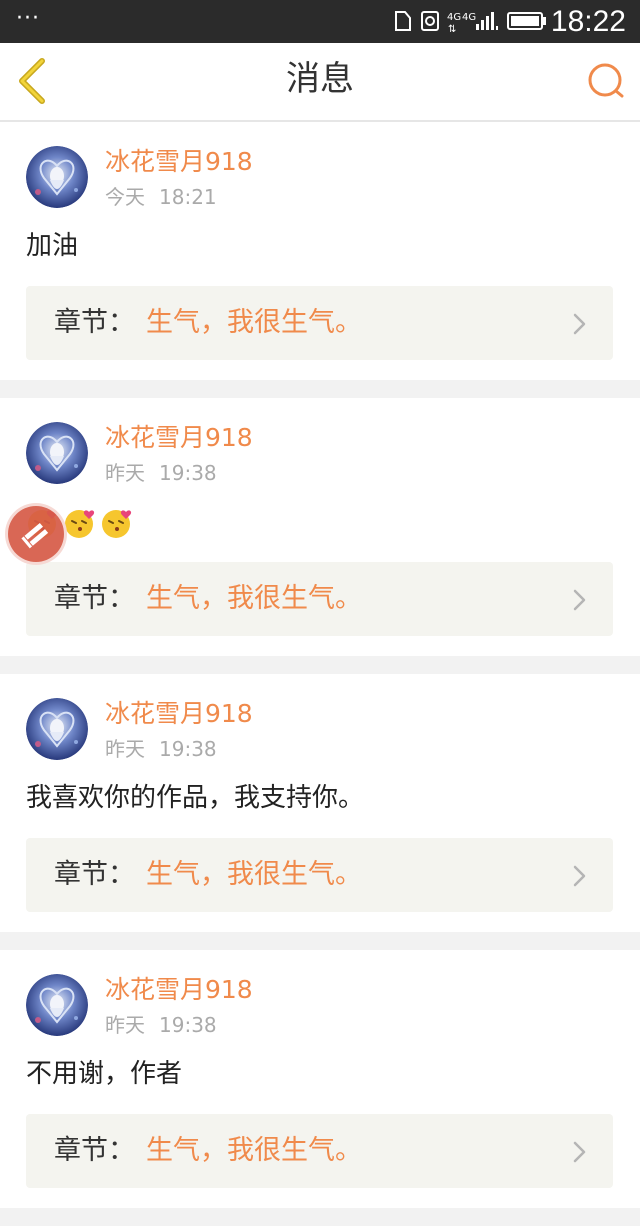 The width and height of the screenshot is (640, 1226). I want to click on battery-icon, so click(526, 21).